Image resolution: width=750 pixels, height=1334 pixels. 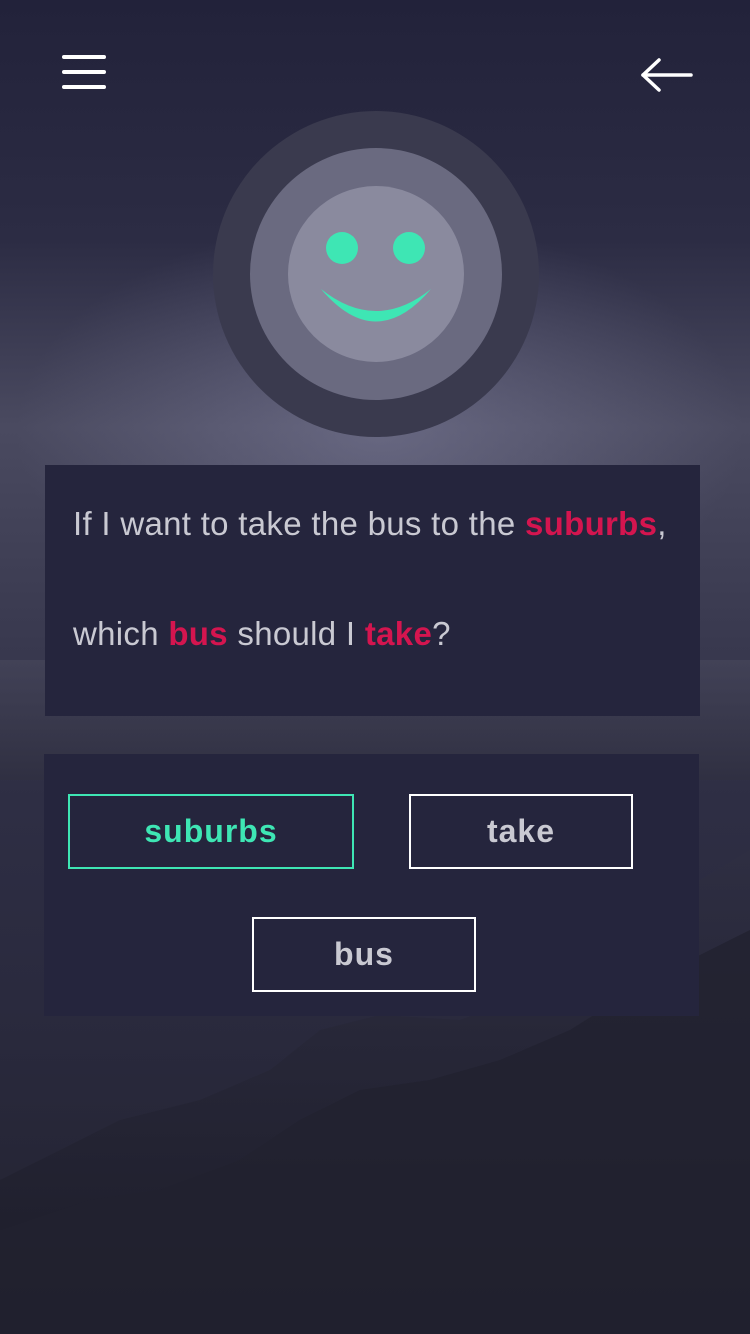 I want to click on question-text: ?, so click(x=441, y=633).